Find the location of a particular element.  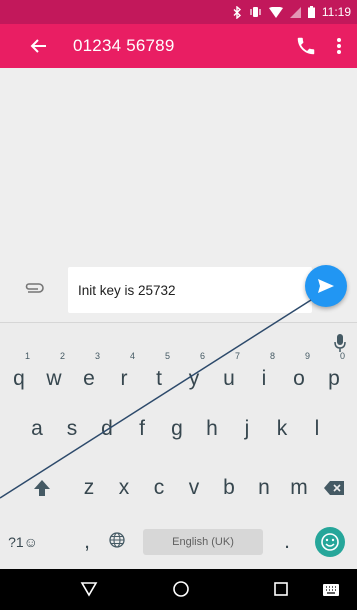

key-t: t5 is located at coordinates (159, 376).